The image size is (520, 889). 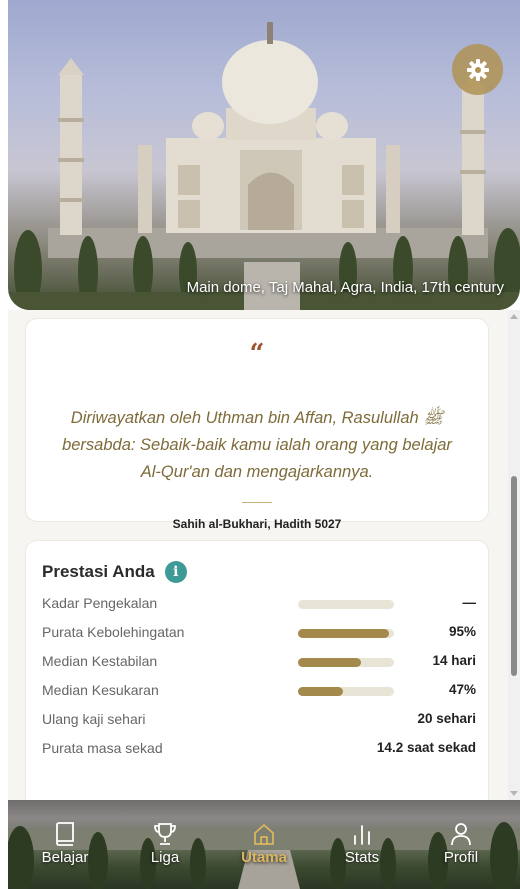 I want to click on nav-item-stats: Stats, so click(x=362, y=843).